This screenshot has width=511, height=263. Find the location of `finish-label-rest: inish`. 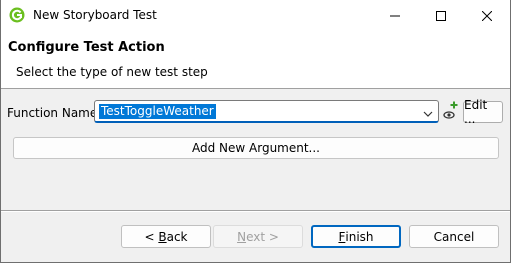

finish-label-rest: inish is located at coordinates (359, 236).